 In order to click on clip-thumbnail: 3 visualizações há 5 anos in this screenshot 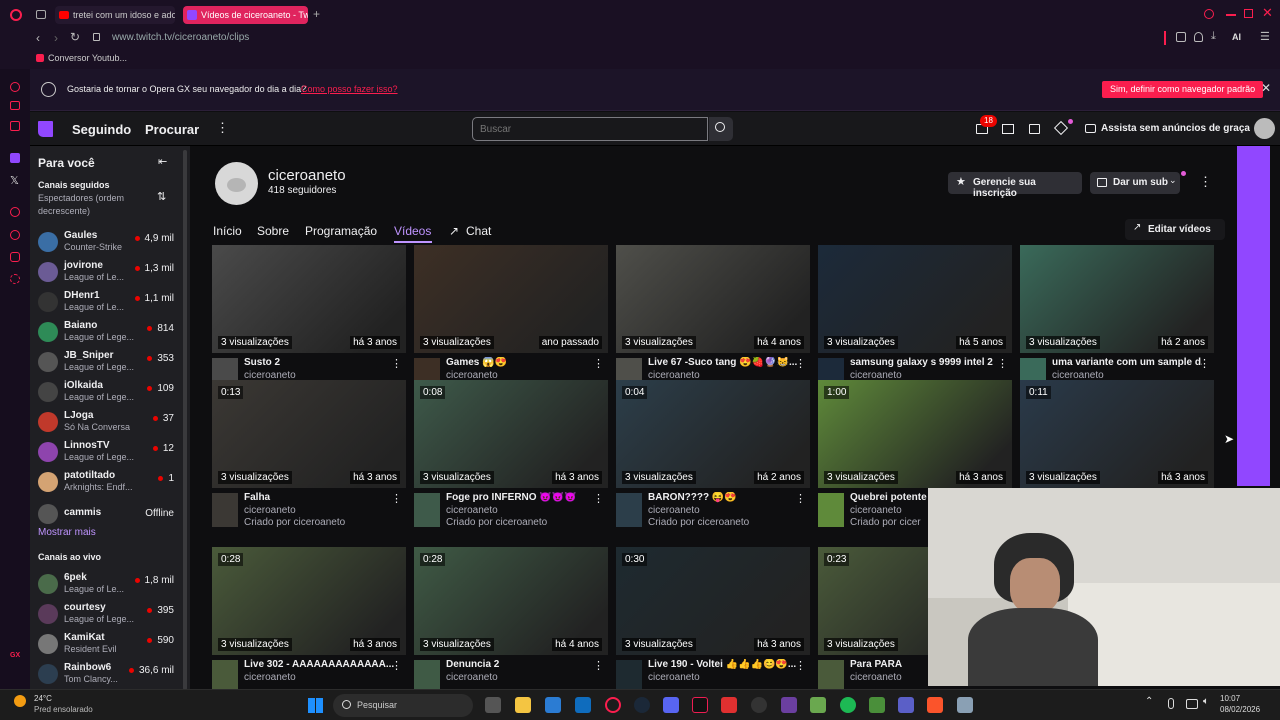, I will do `click(915, 299)`.